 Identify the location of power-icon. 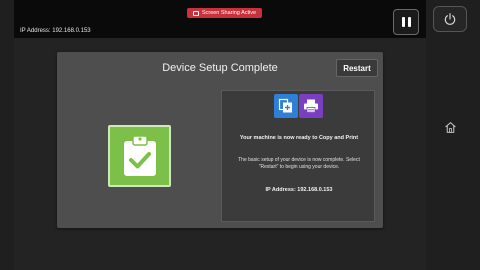
(450, 19).